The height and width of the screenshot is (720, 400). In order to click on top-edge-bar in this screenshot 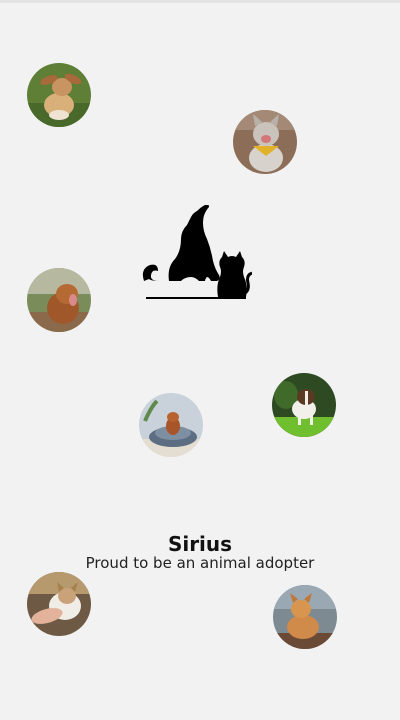, I will do `click(200, 1)`.